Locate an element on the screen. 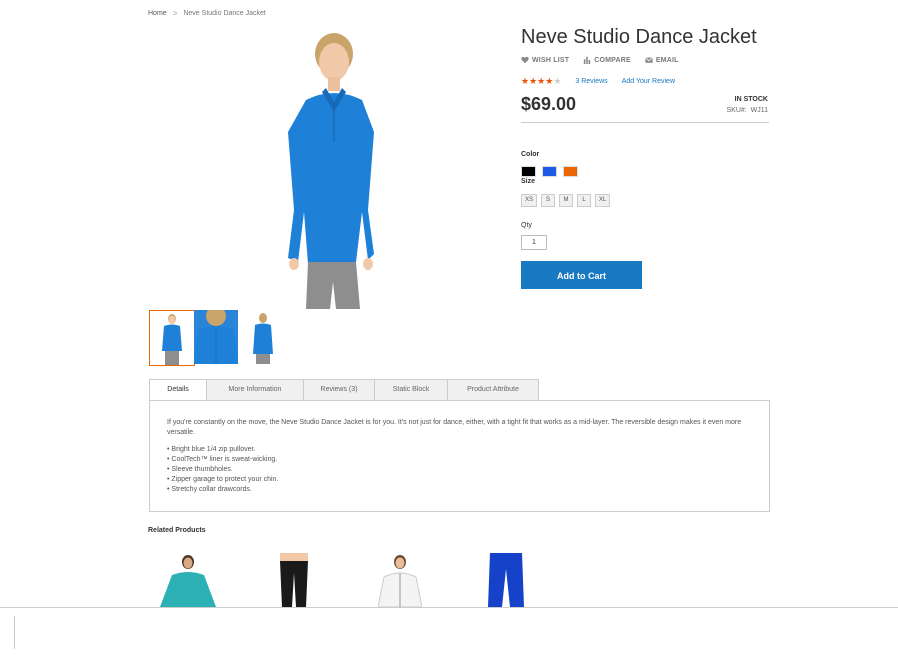 The height and width of the screenshot is (655, 898). envelope-icon is located at coordinates (648, 60).